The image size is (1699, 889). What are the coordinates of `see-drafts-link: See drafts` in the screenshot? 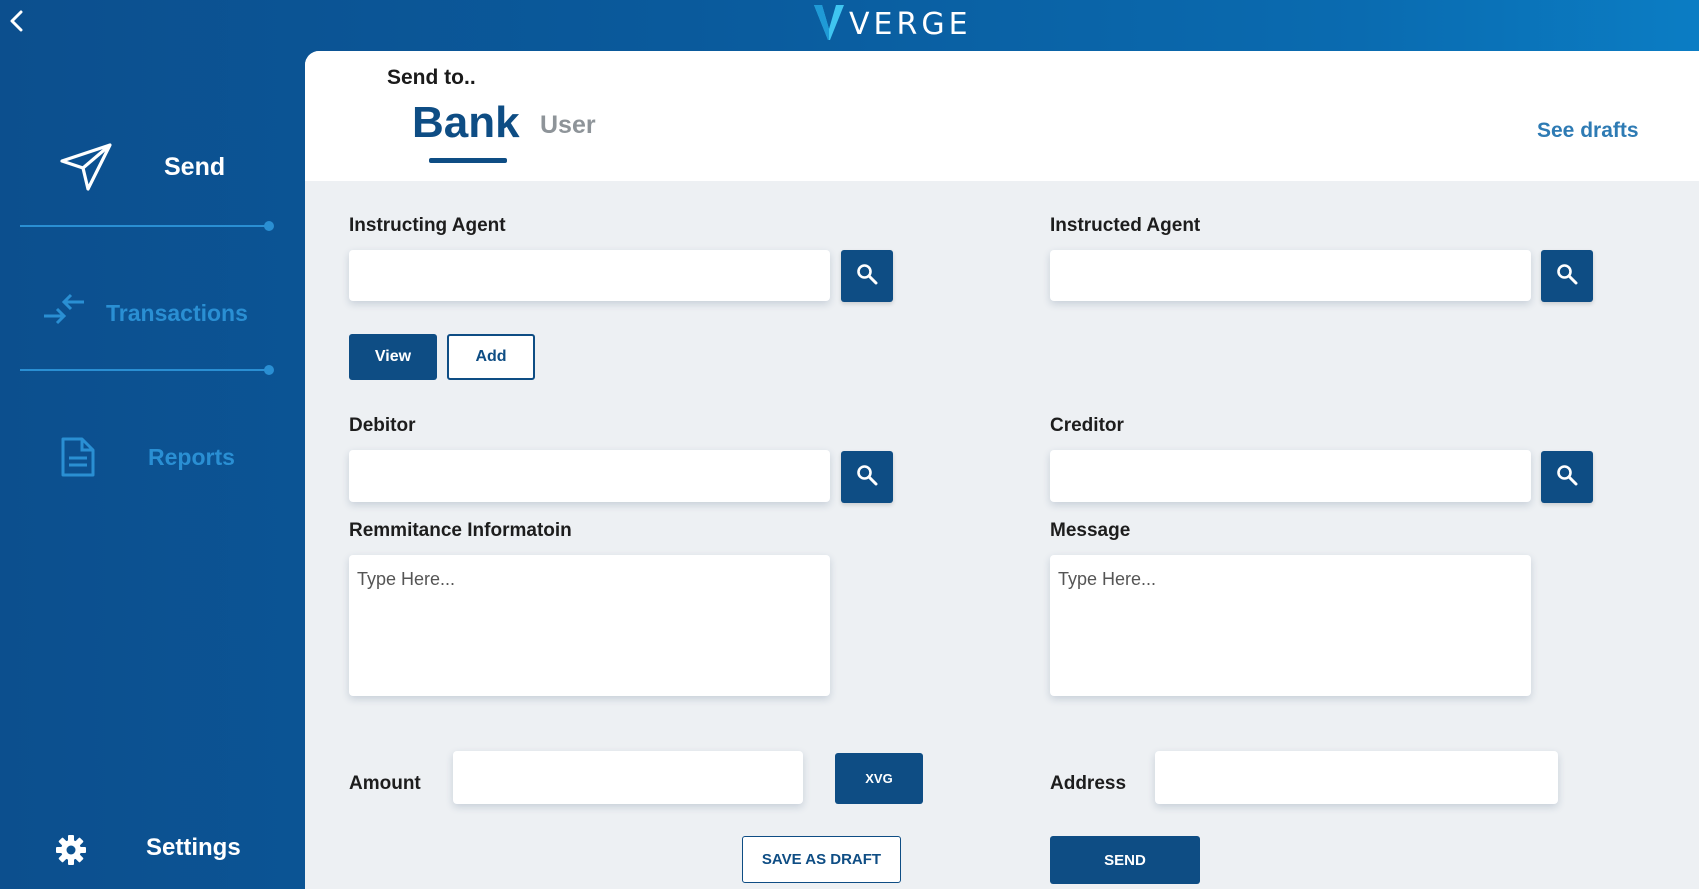 It's located at (1588, 131).